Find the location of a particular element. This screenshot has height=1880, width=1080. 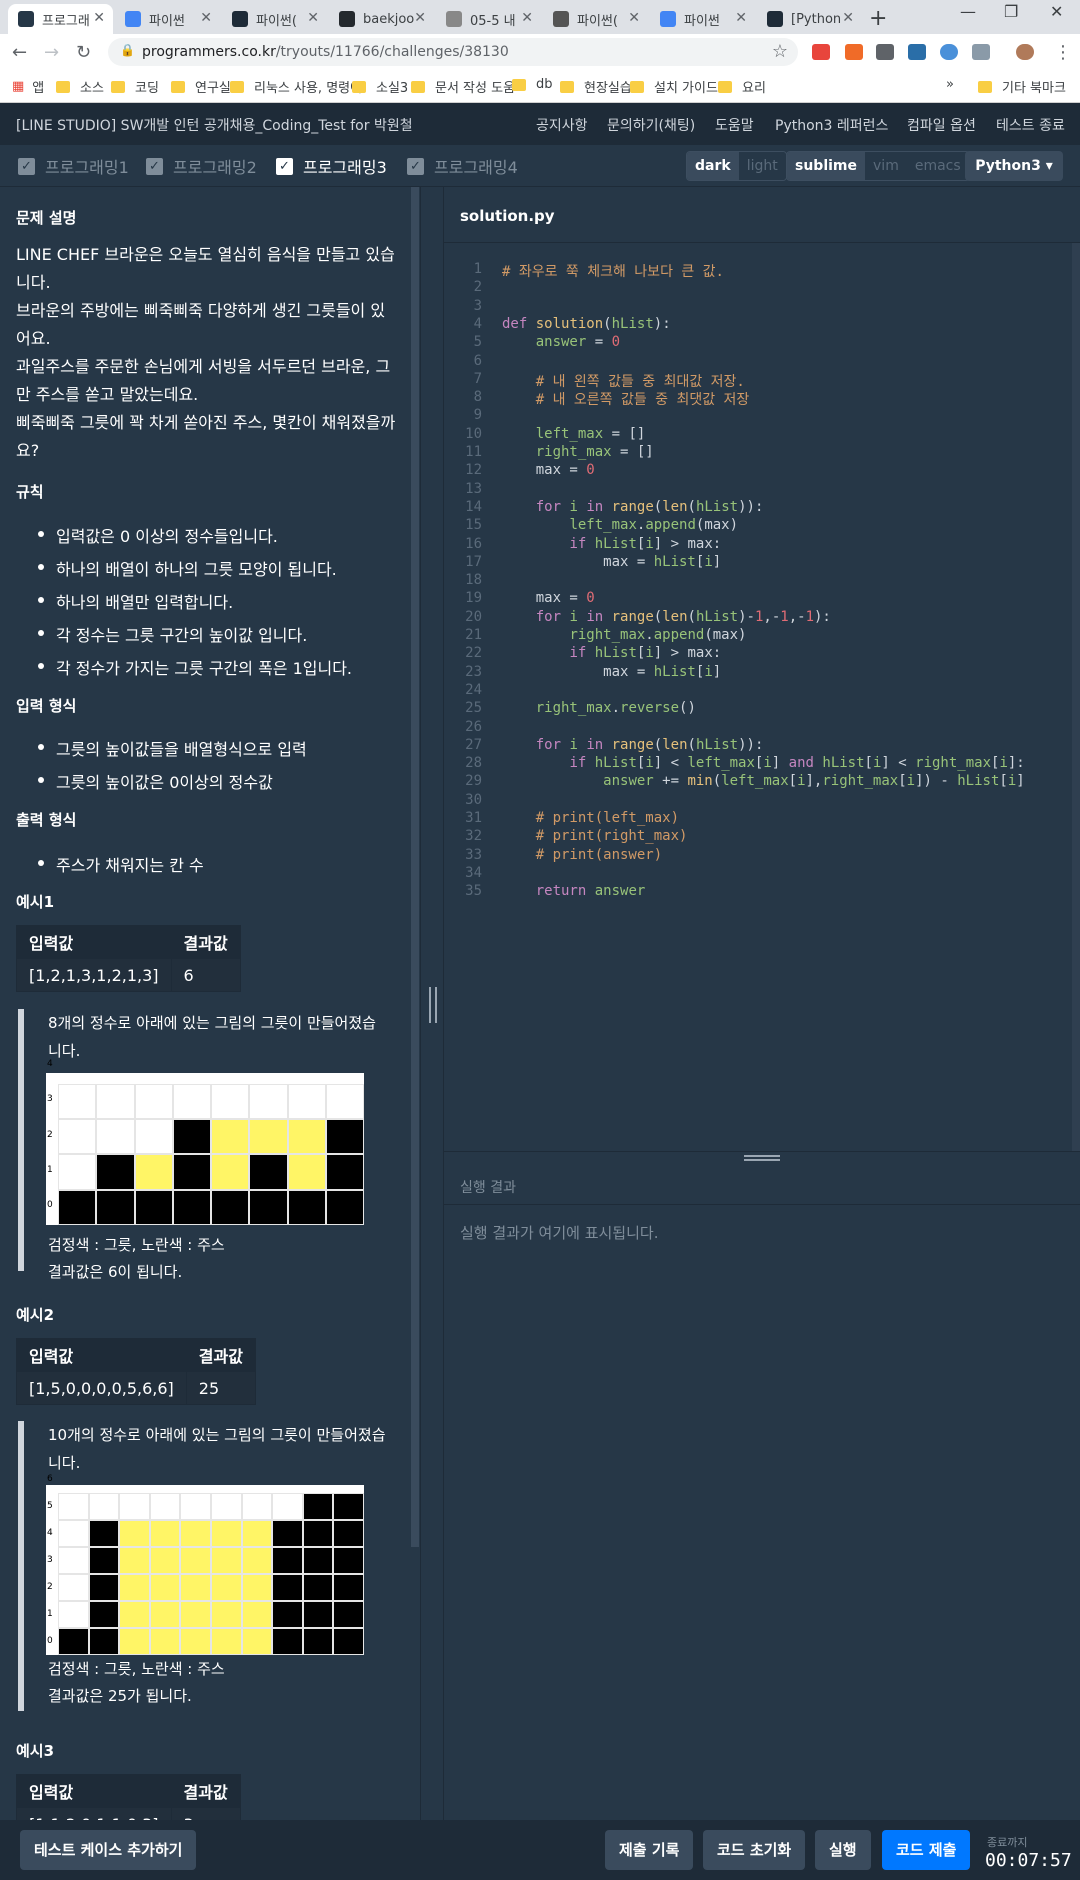

line-number: 28 is located at coordinates (473, 763).